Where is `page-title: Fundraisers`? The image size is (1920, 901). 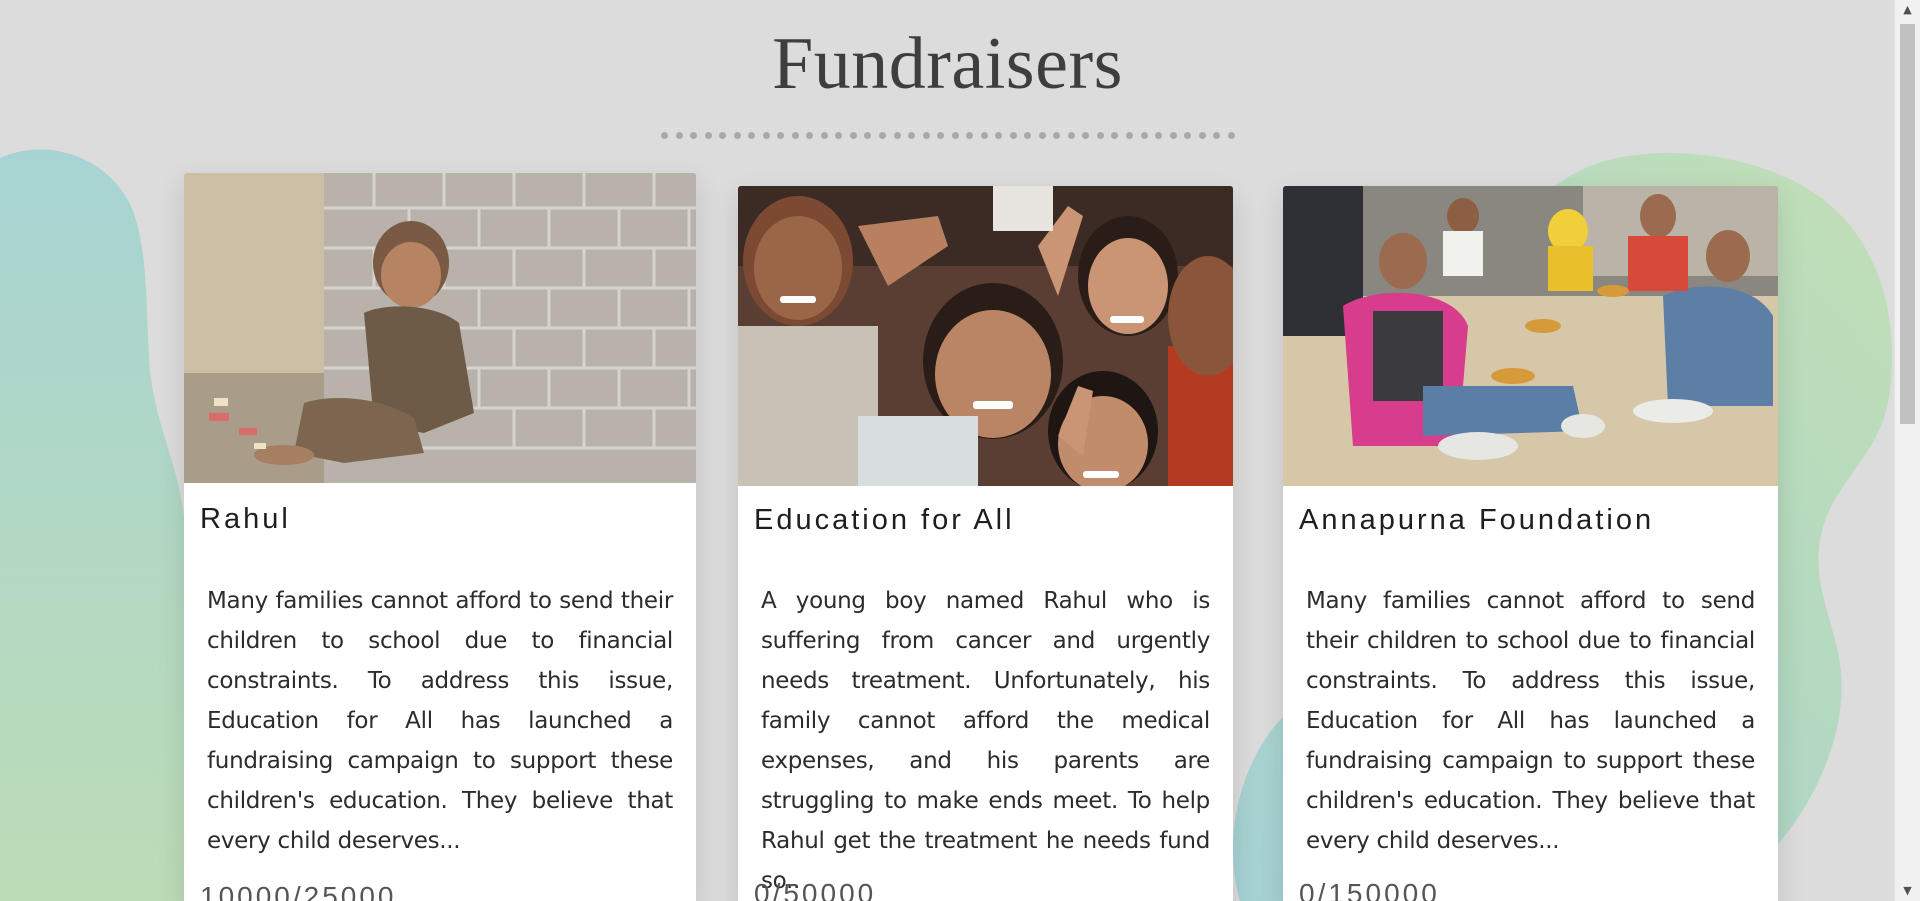 page-title: Fundraisers is located at coordinates (947, 64).